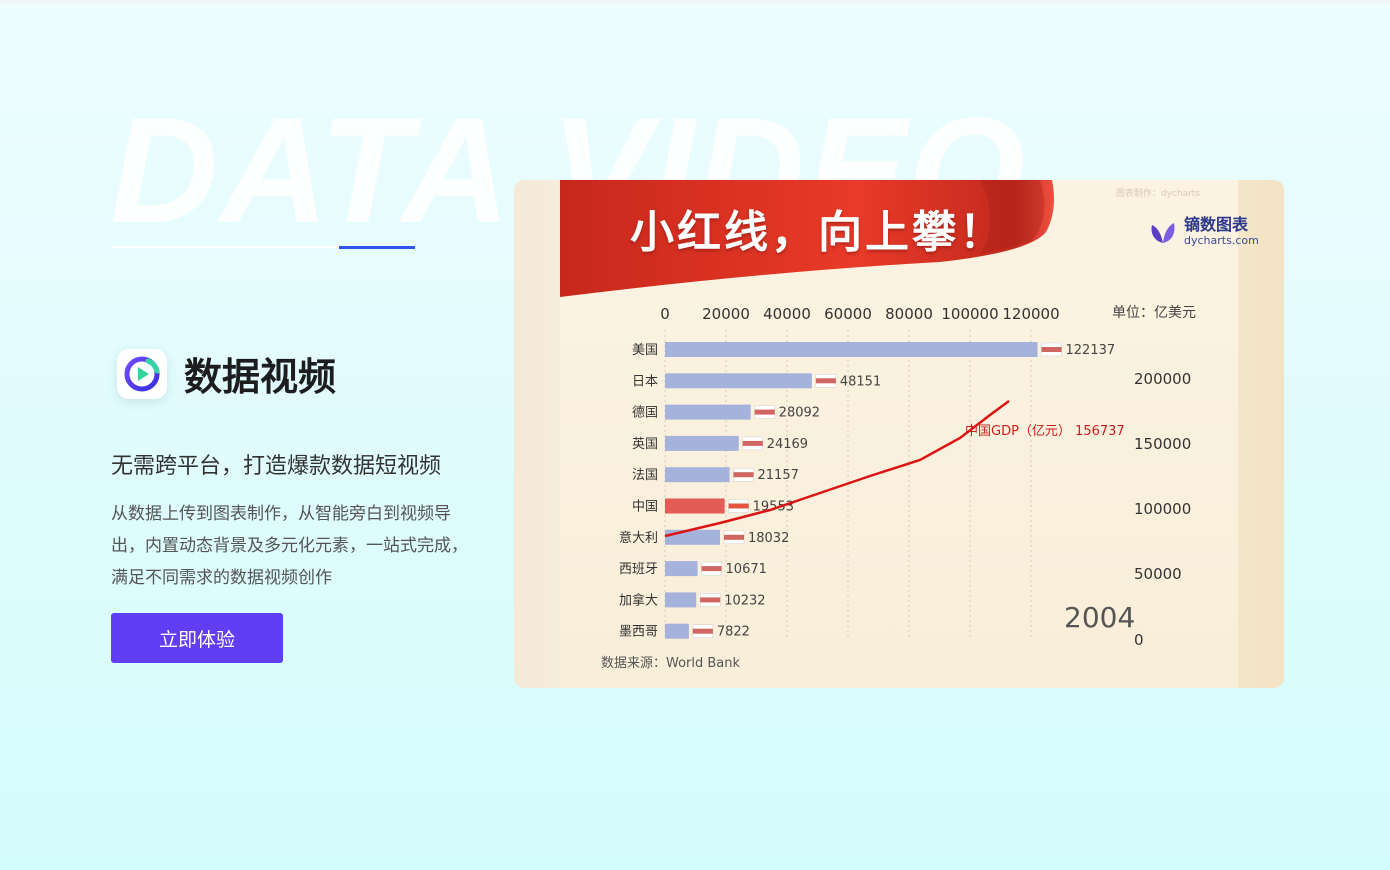 The width and height of the screenshot is (1390, 870). Describe the element at coordinates (1045, 431) in the screenshot. I see `line-series-label: 中国GDP（亿元） 156737` at that location.